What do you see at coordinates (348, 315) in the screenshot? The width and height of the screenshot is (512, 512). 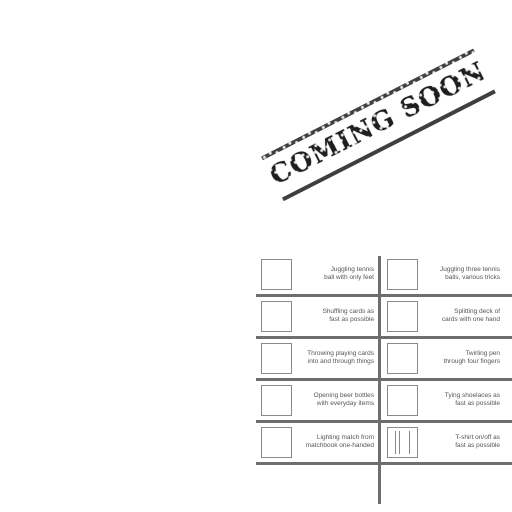 I see `skill-label: Shuffling cards as fast as possible` at bounding box center [348, 315].